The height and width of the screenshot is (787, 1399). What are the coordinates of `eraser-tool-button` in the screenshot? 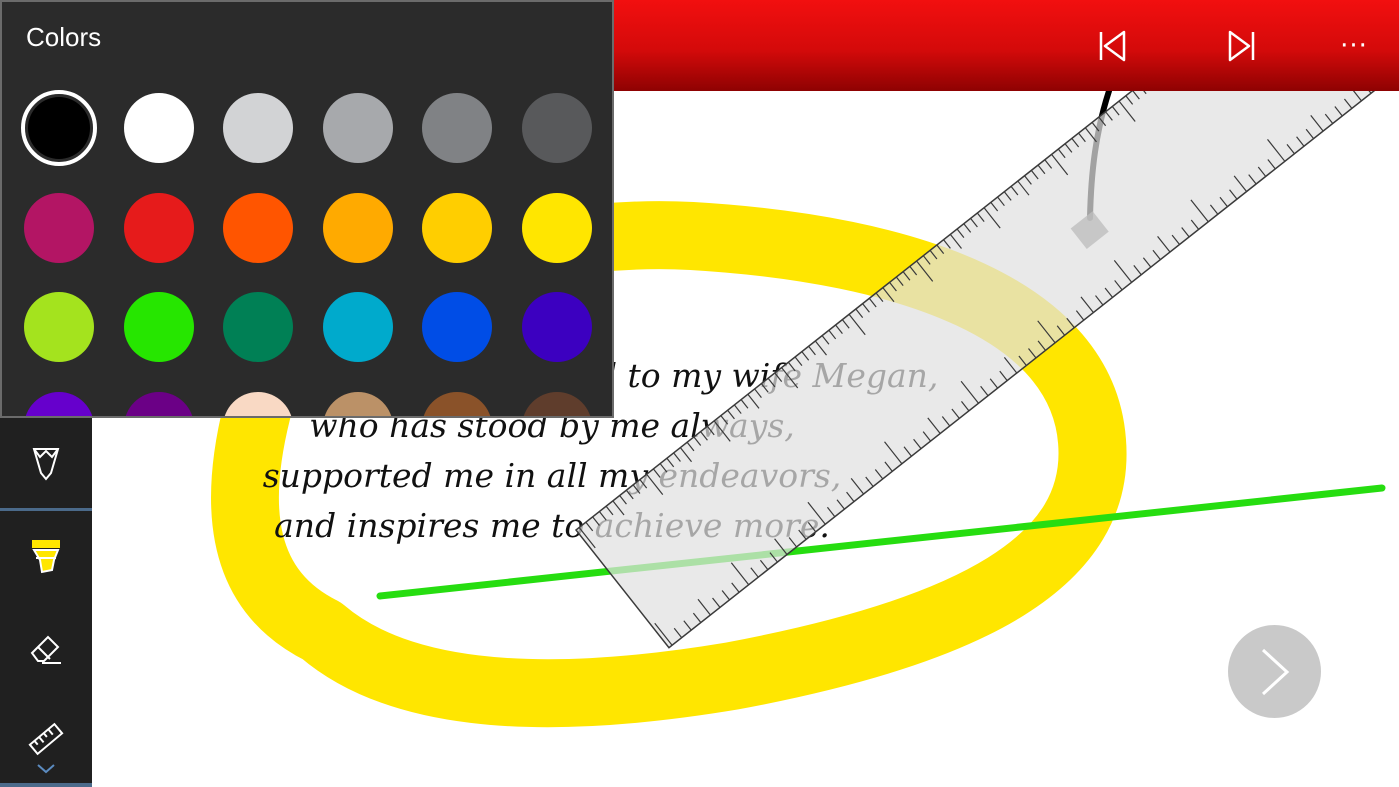 It's located at (46, 649).